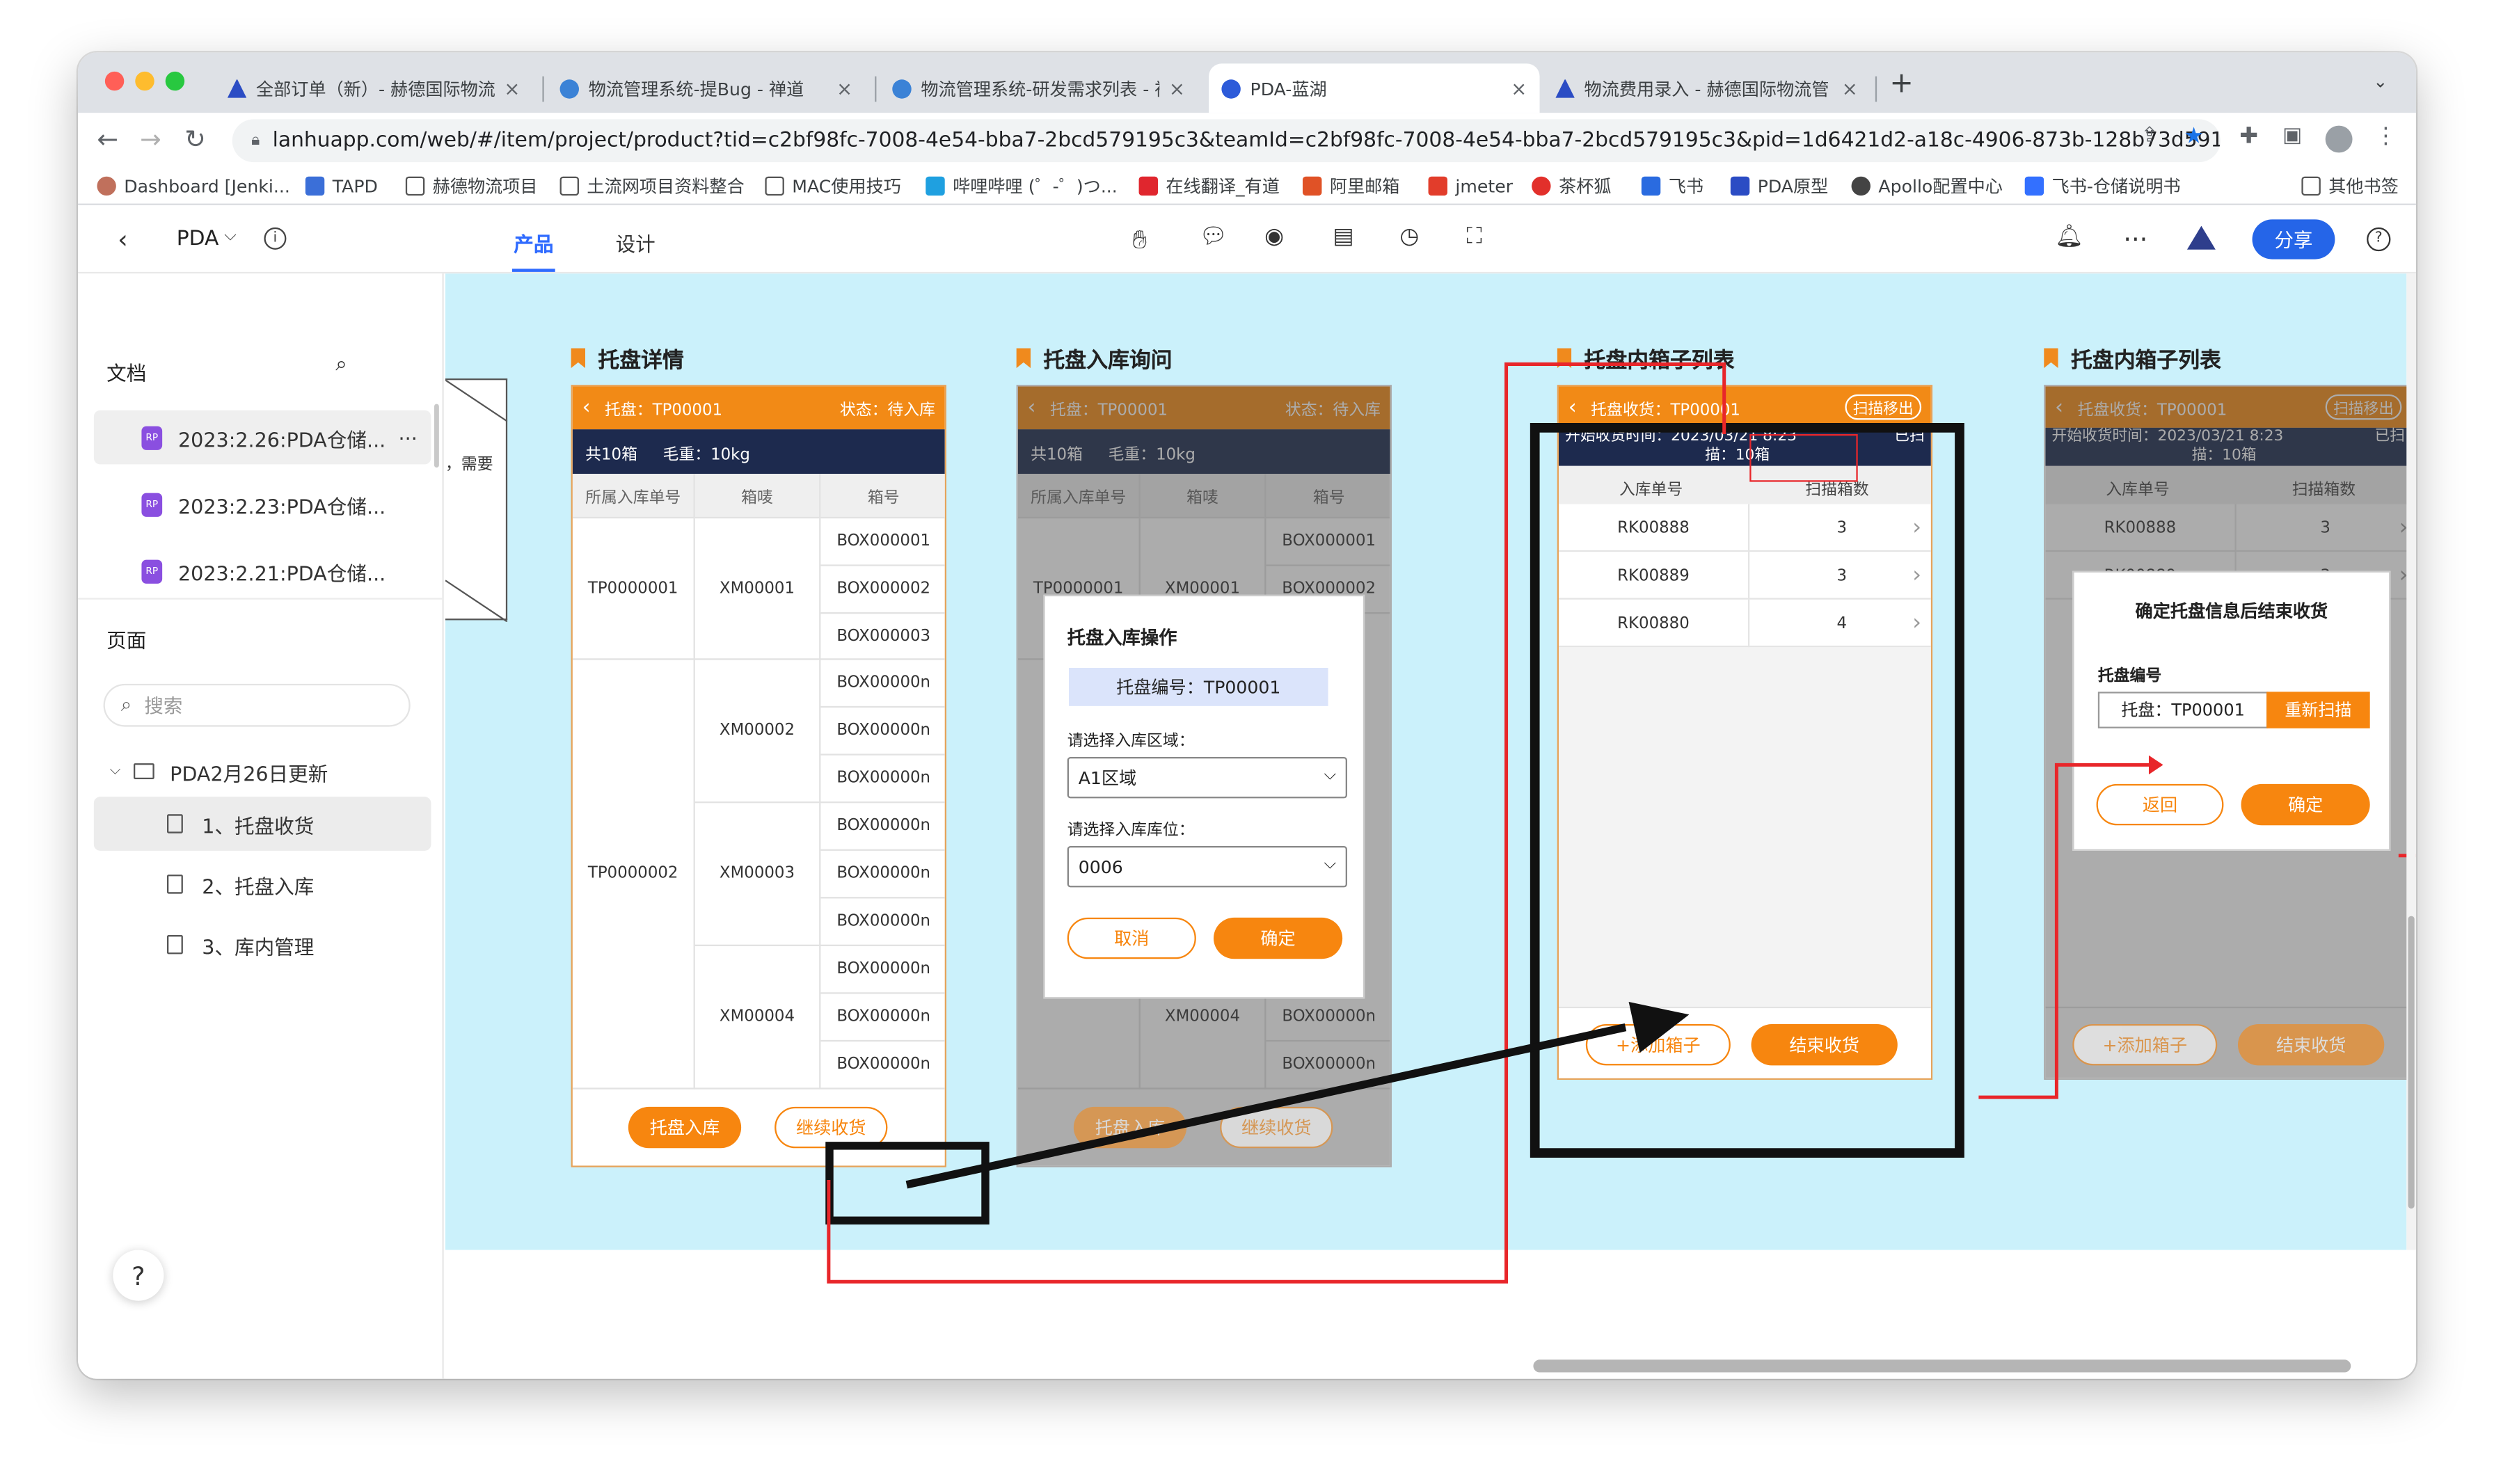 The width and height of the screenshot is (2494, 1484). What do you see at coordinates (2293, 240) in the screenshot?
I see `share-button: 分享` at bounding box center [2293, 240].